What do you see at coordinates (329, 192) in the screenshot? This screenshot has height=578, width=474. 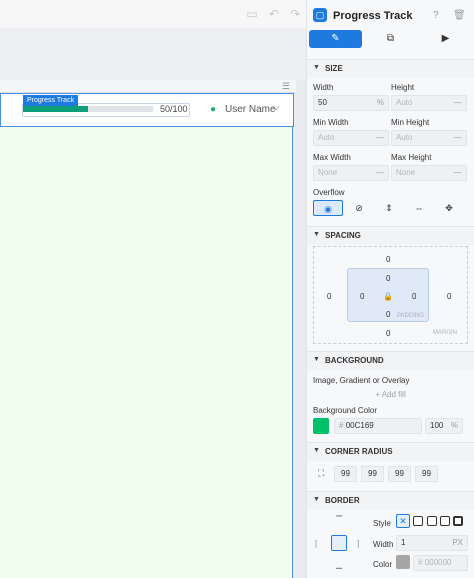 I see `overflow-label: Overflow` at bounding box center [329, 192].